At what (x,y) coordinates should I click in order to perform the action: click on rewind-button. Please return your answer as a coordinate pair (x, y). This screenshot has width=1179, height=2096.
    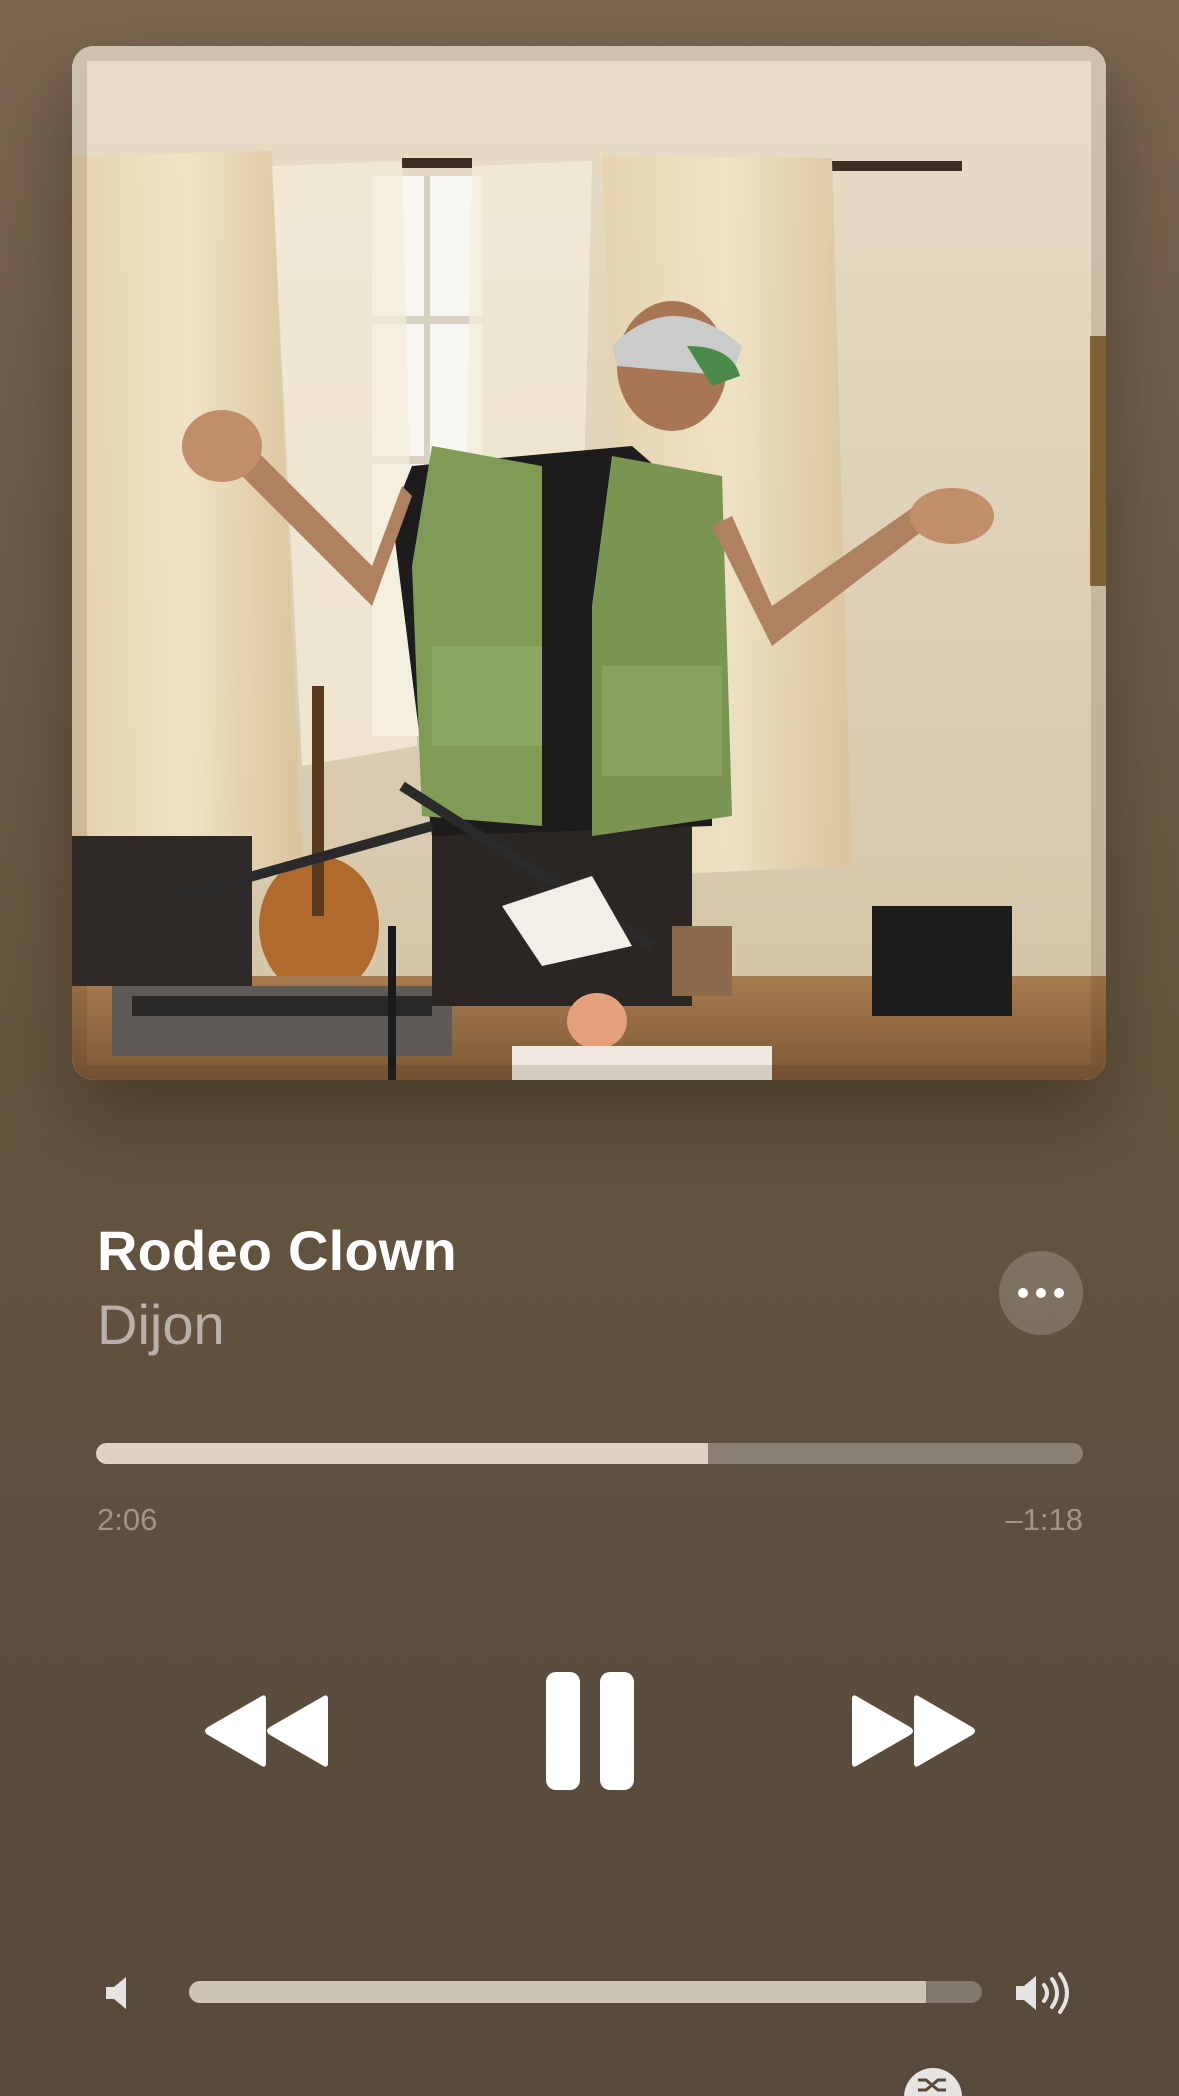
    Looking at the image, I should click on (270, 1731).